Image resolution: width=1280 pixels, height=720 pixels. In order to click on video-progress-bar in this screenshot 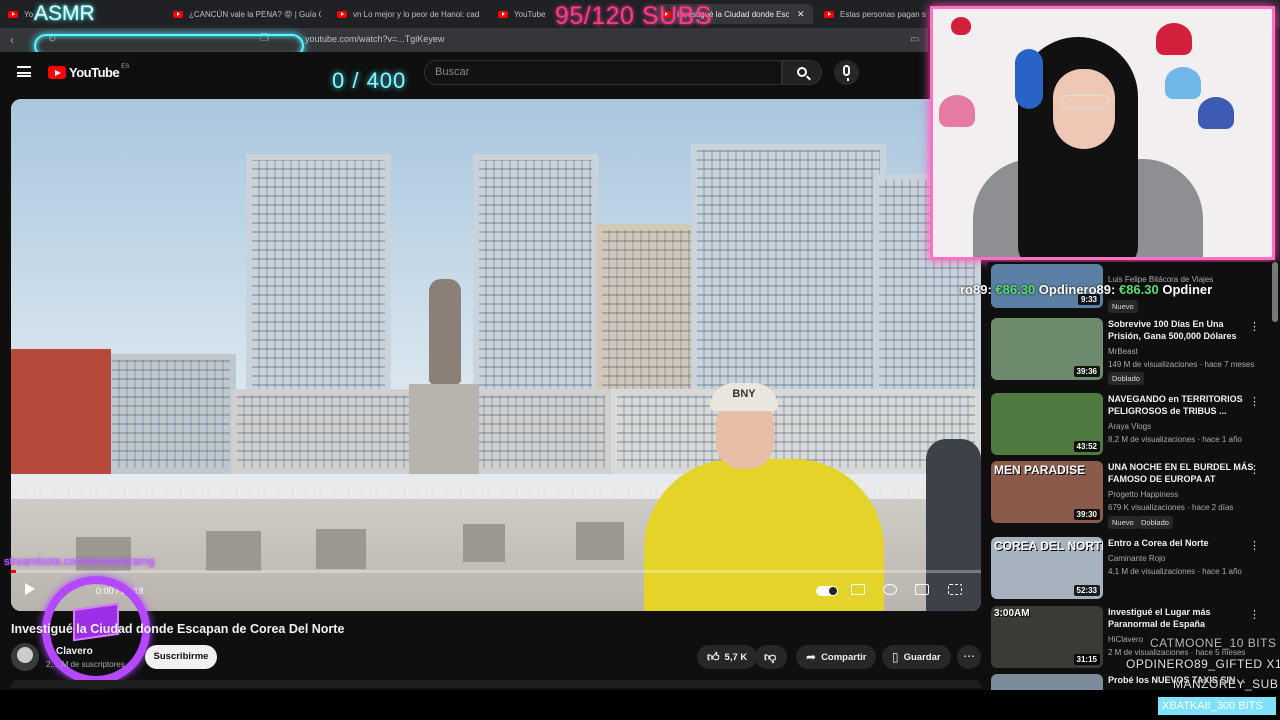, I will do `click(496, 571)`.